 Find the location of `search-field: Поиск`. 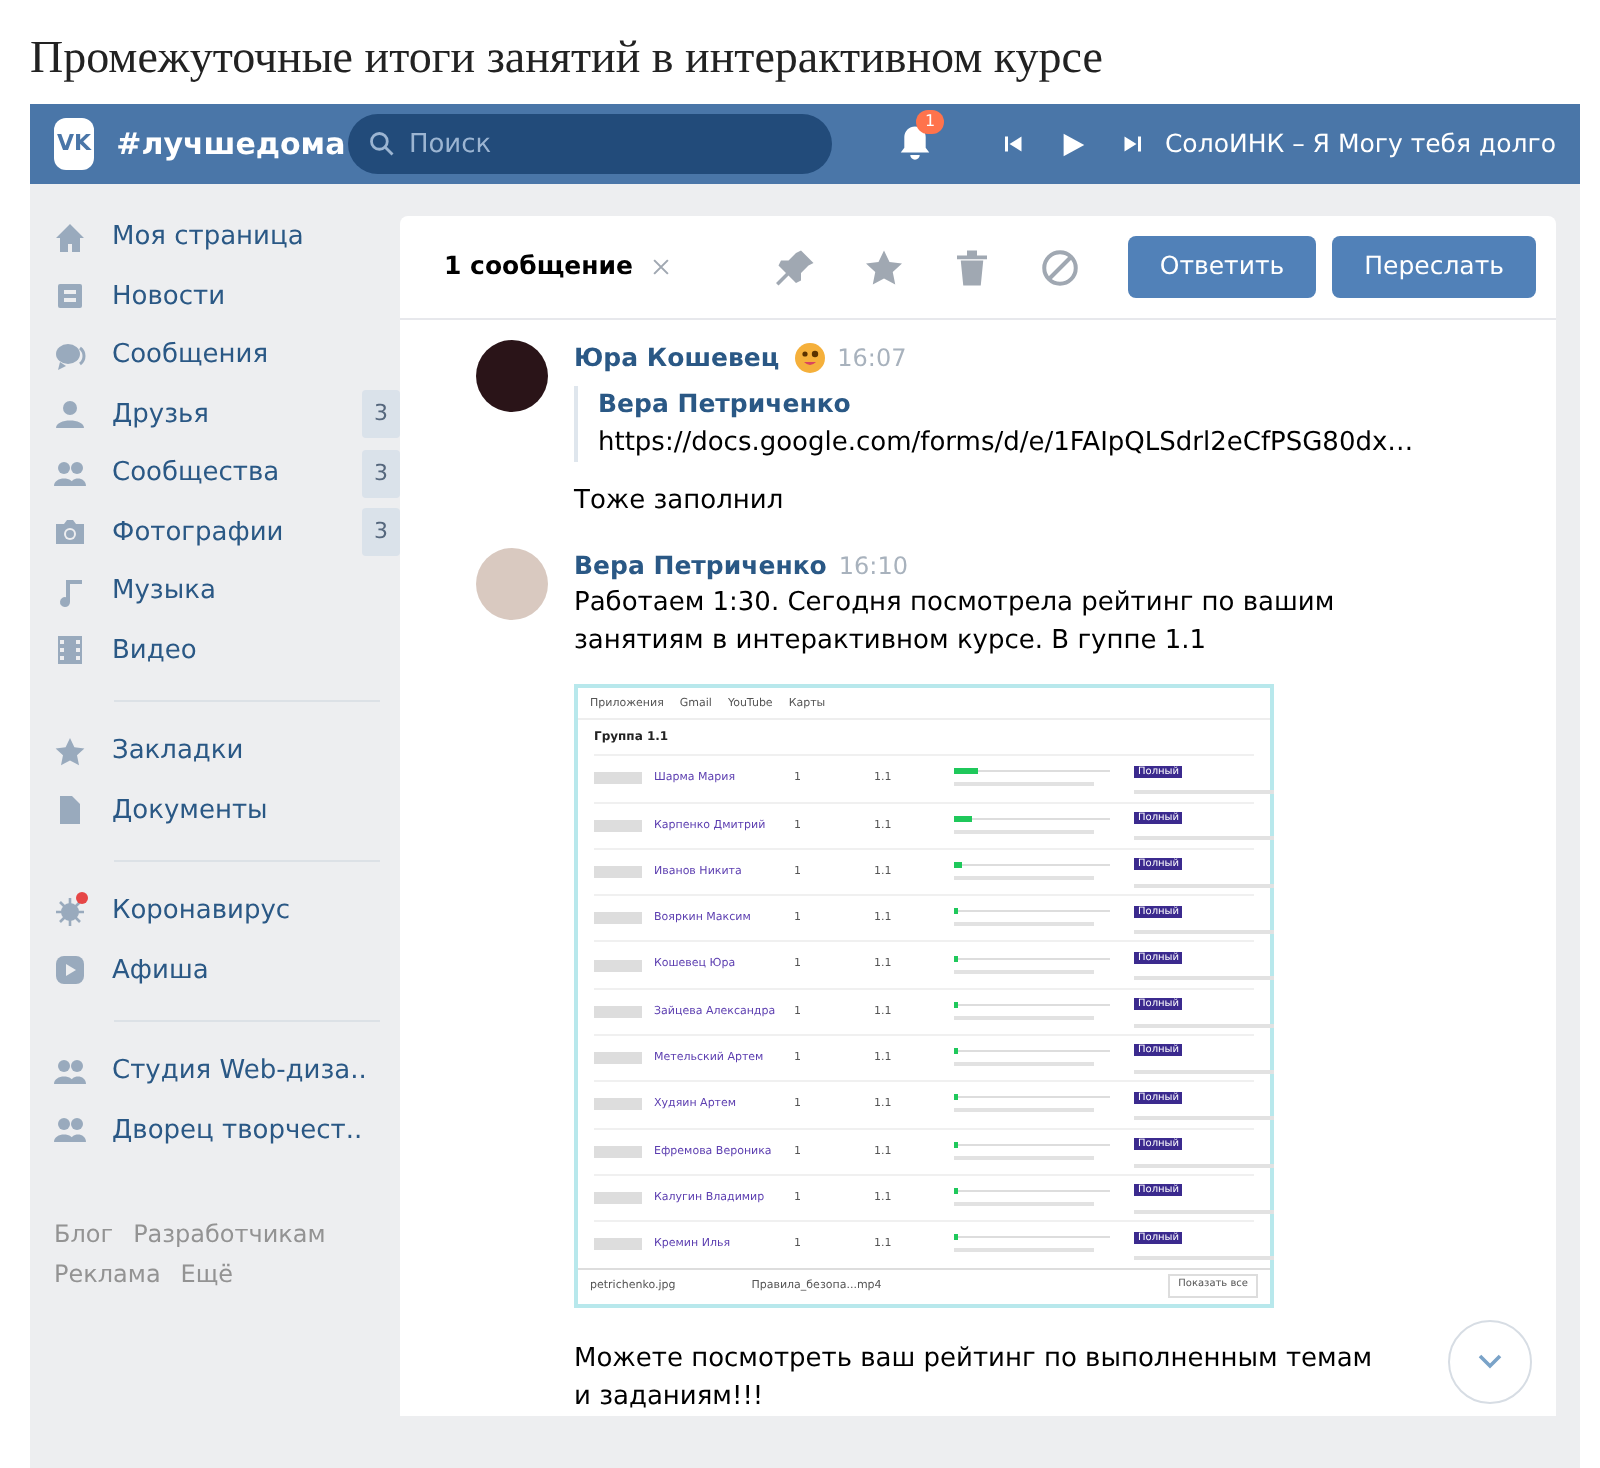

search-field: Поиск is located at coordinates (590, 144).